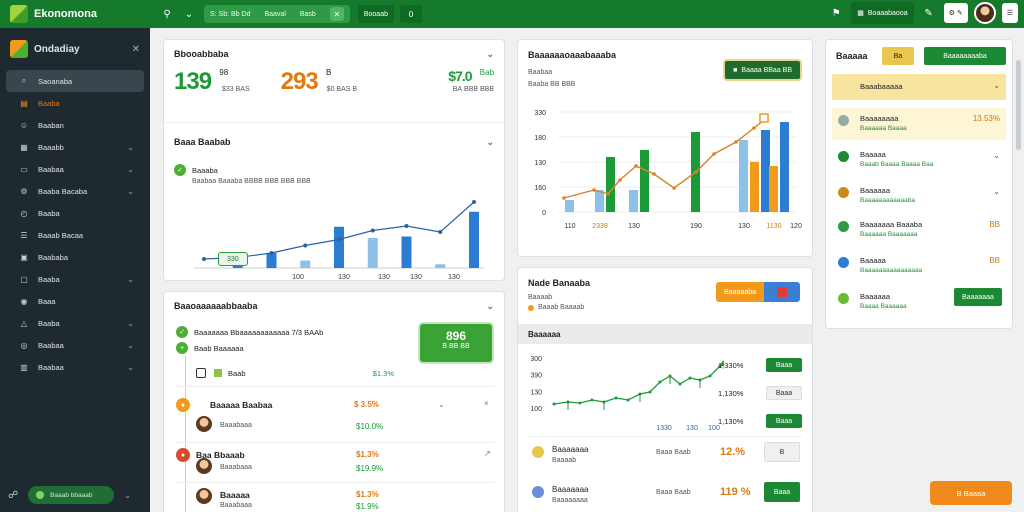 Image resolution: width=1024 pixels, height=512 pixels. What do you see at coordinates (227, 81) in the screenshot?
I see `kpi-1: 139 98 $33 BAS` at bounding box center [227, 81].